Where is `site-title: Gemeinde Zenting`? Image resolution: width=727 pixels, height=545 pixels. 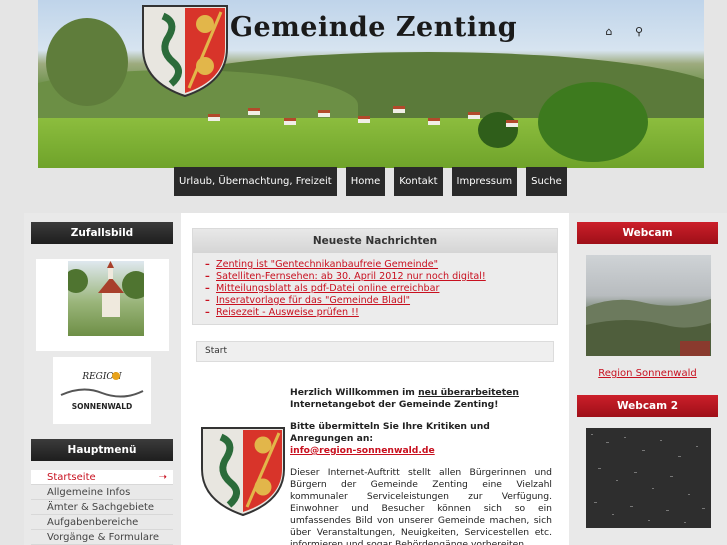 site-title: Gemeinde Zenting is located at coordinates (374, 27).